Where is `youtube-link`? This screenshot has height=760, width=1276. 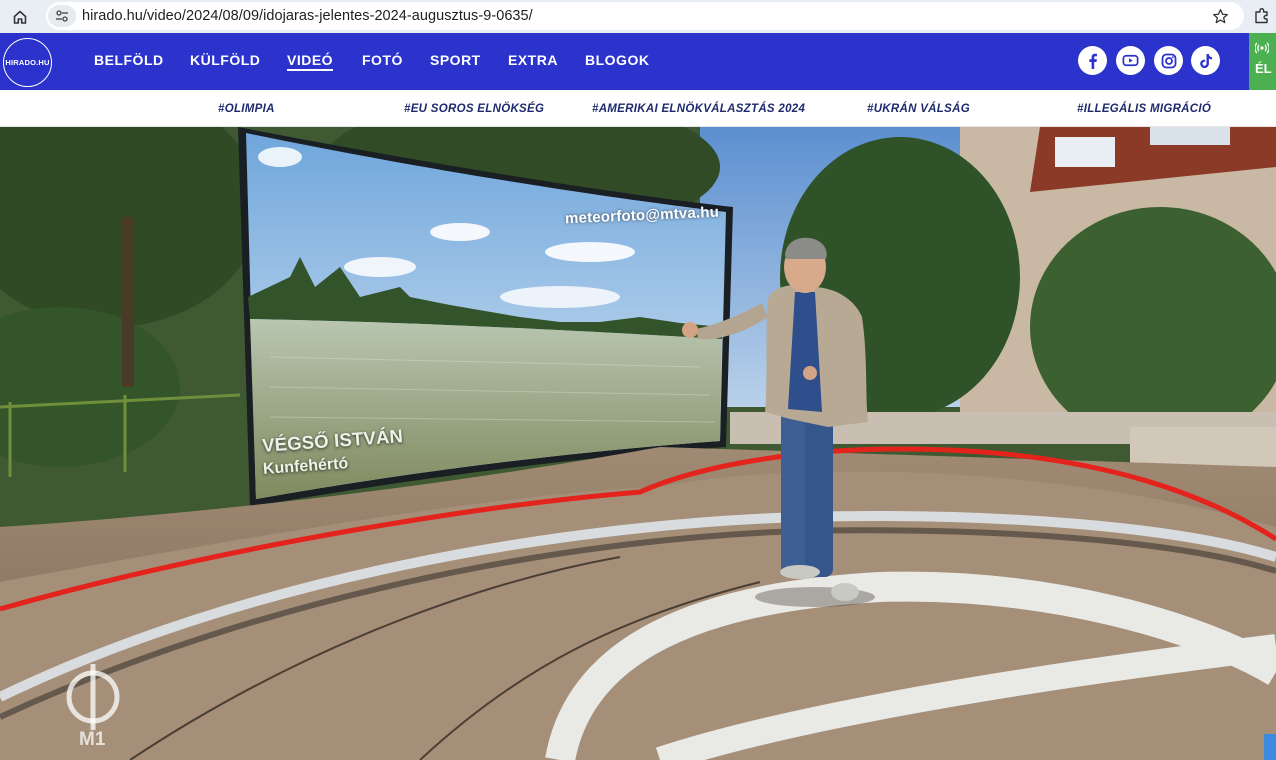
youtube-link is located at coordinates (1130, 60).